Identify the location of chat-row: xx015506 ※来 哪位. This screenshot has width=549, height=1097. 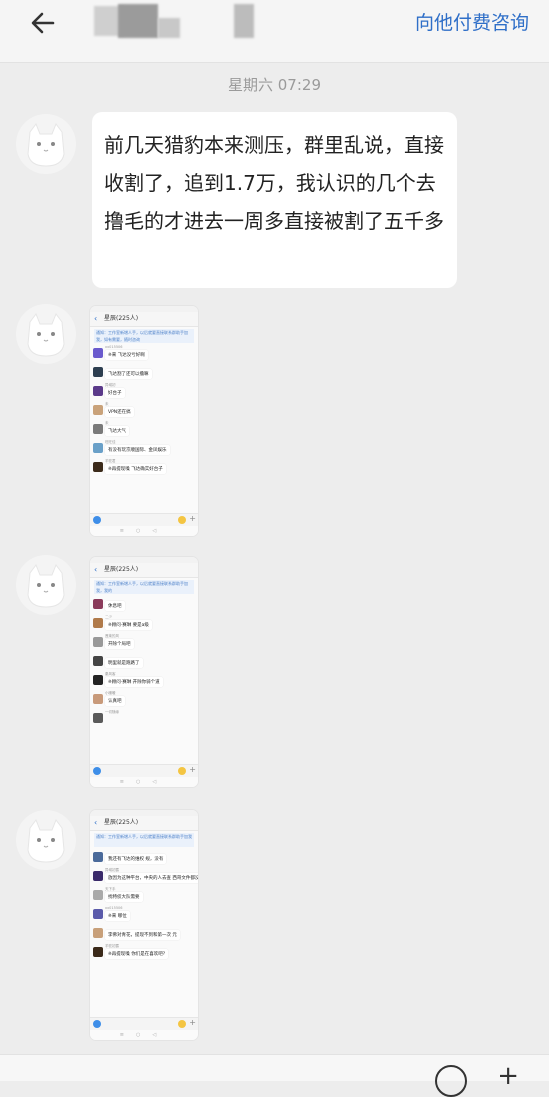
(144, 914).